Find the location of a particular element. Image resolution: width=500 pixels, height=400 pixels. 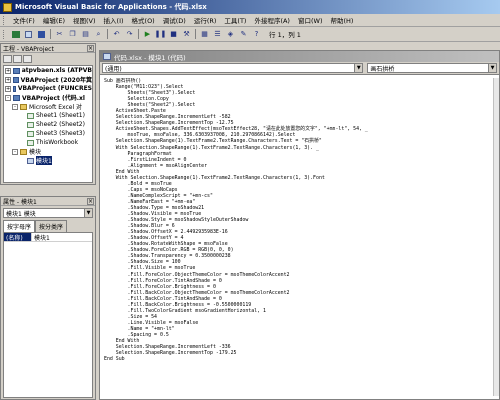

tree-node-sheet3: Sheet3 (Sheet3) is located at coordinates (48, 133).